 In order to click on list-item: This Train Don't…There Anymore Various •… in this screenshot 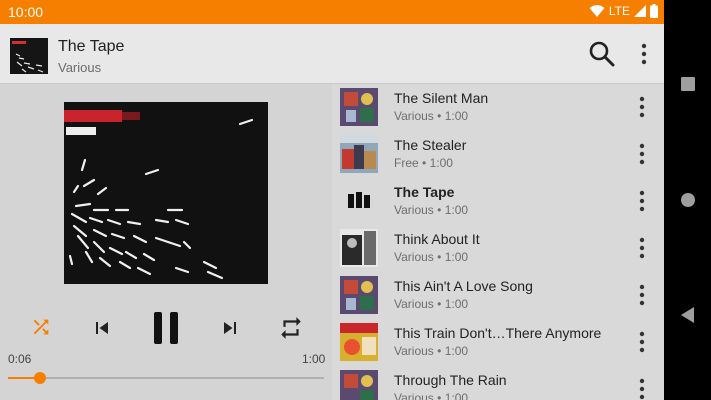, I will do `click(498, 342)`.